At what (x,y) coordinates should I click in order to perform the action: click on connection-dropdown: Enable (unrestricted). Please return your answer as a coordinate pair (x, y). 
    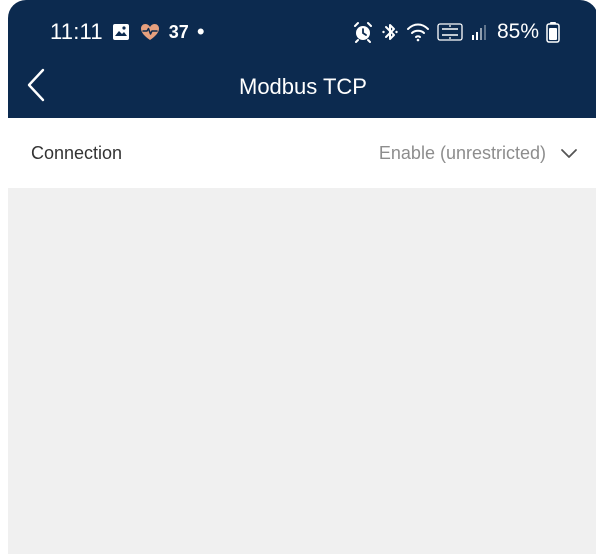
    Looking at the image, I should click on (478, 153).